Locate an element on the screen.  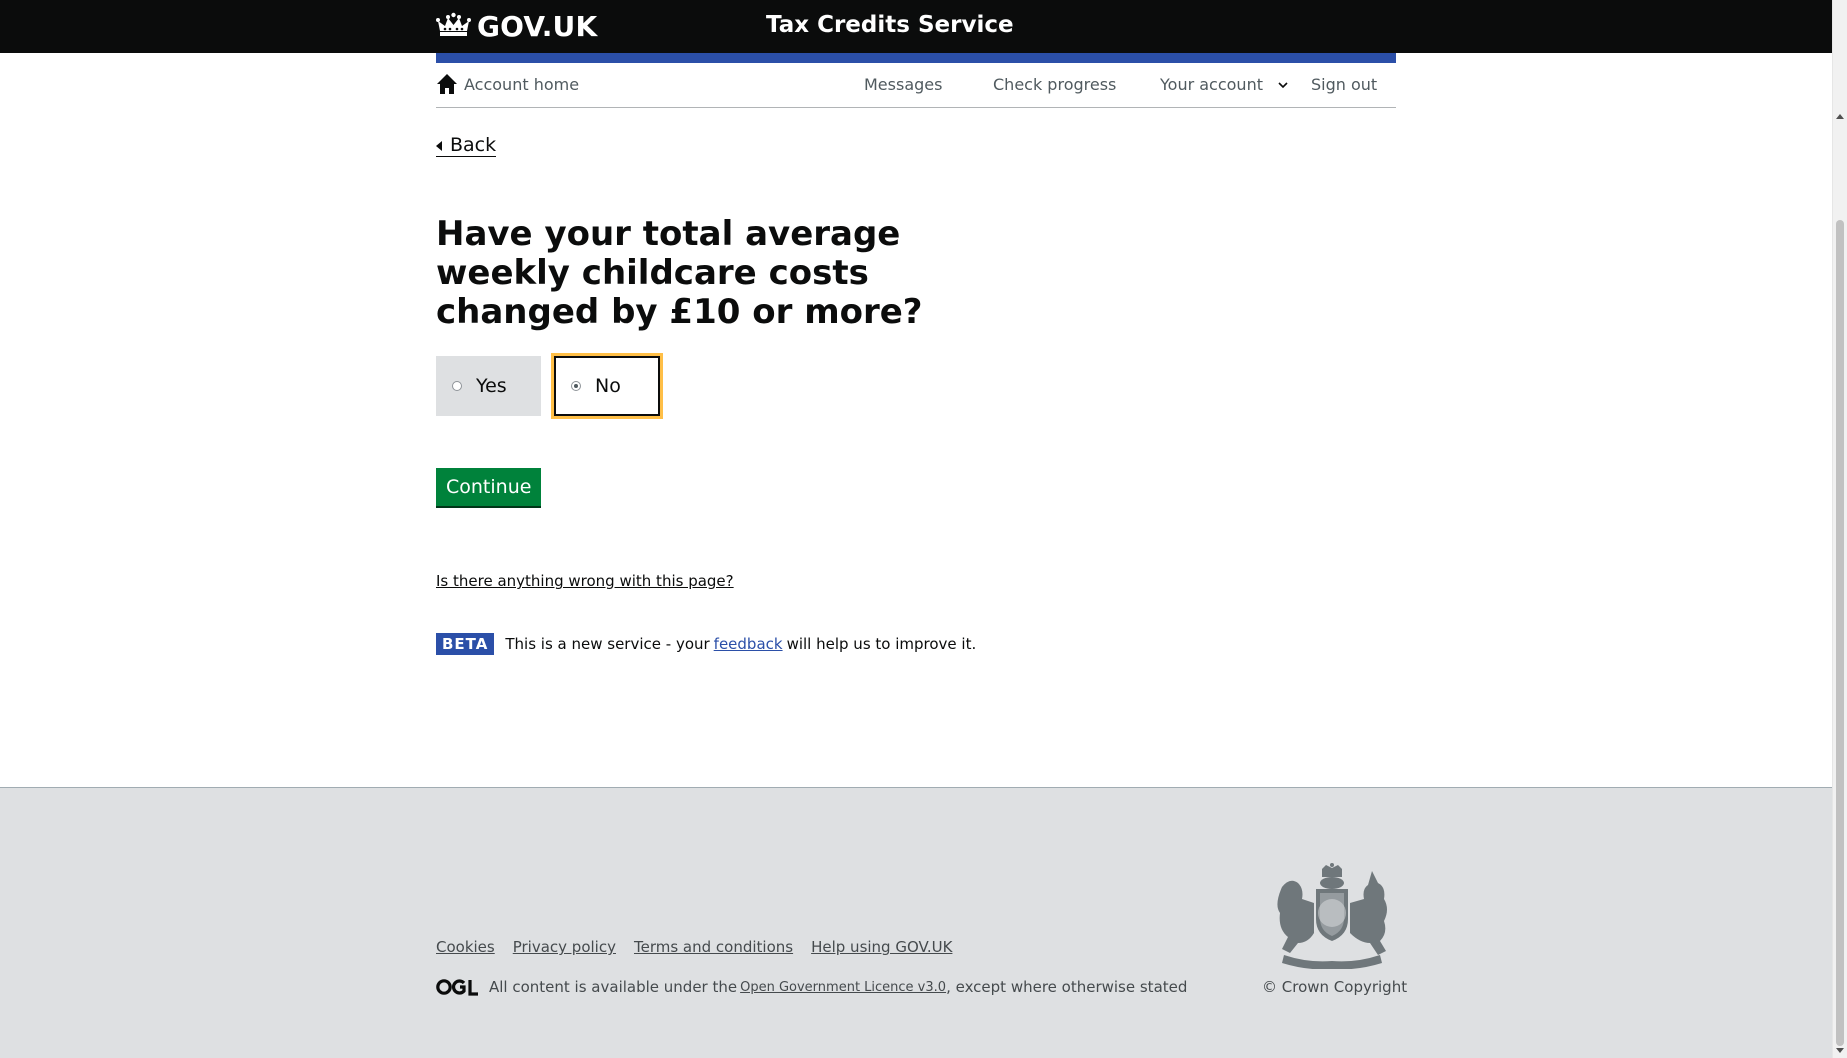
radio-button-no is located at coordinates (576, 386).